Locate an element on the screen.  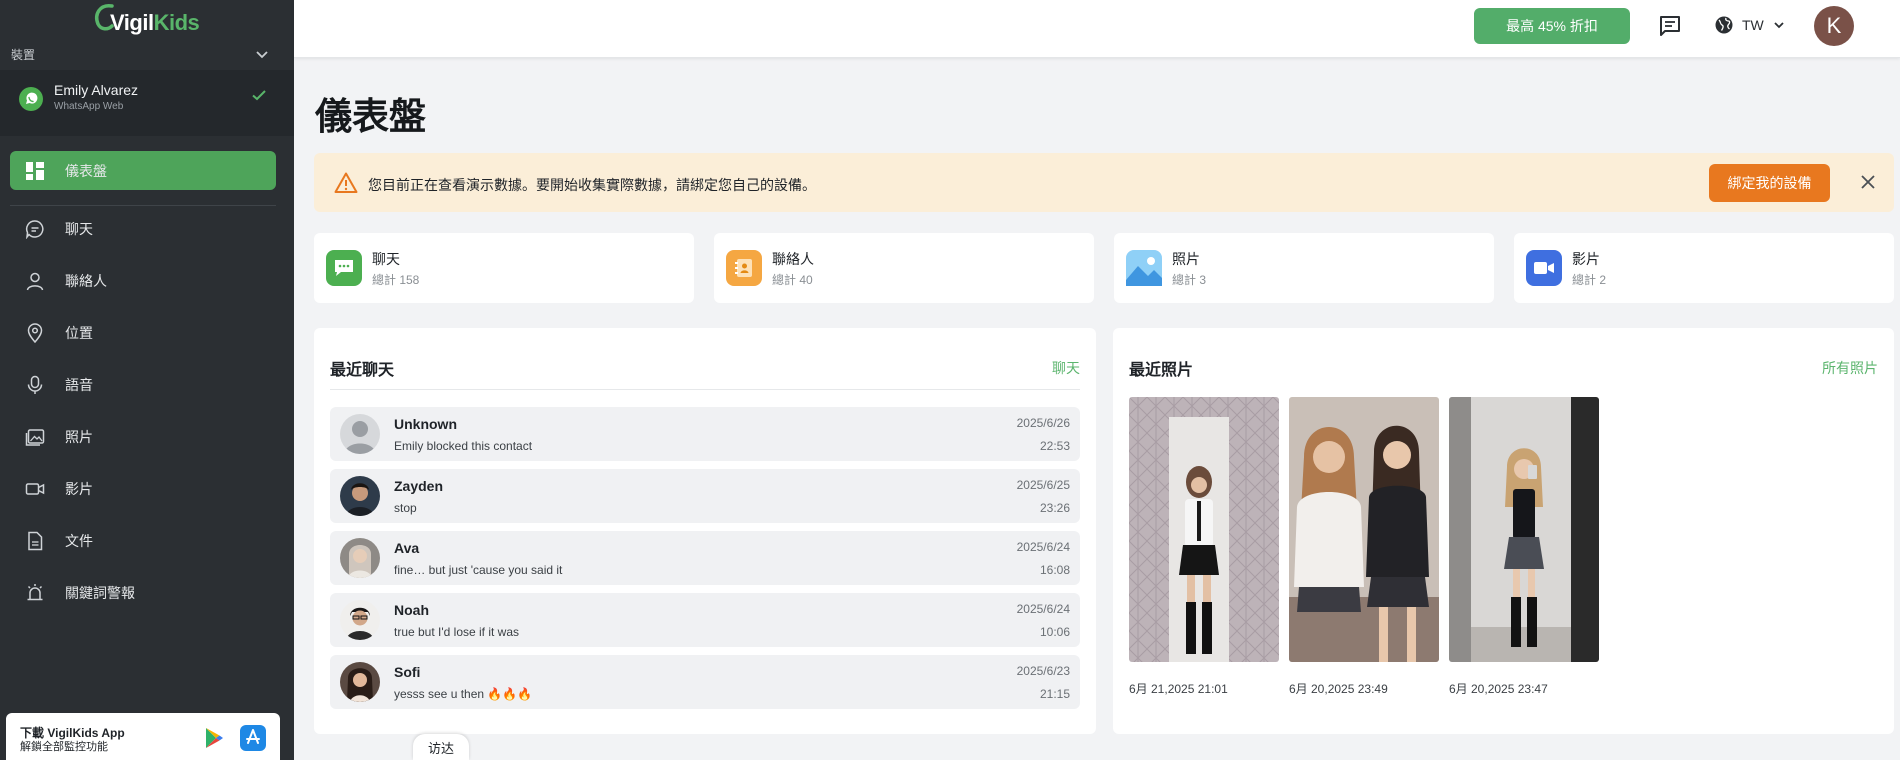
stat-name: 聊天 is located at coordinates (386, 259).